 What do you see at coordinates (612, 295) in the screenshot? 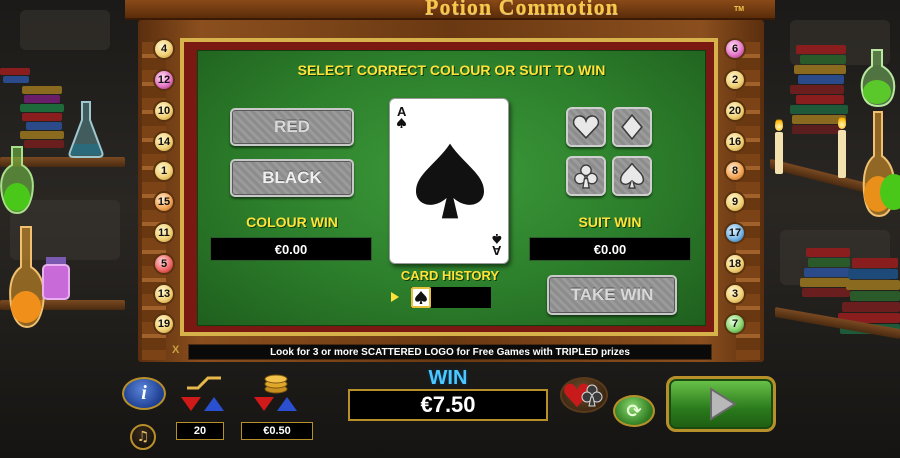
I see `take-win-button: TAKE WIN` at bounding box center [612, 295].